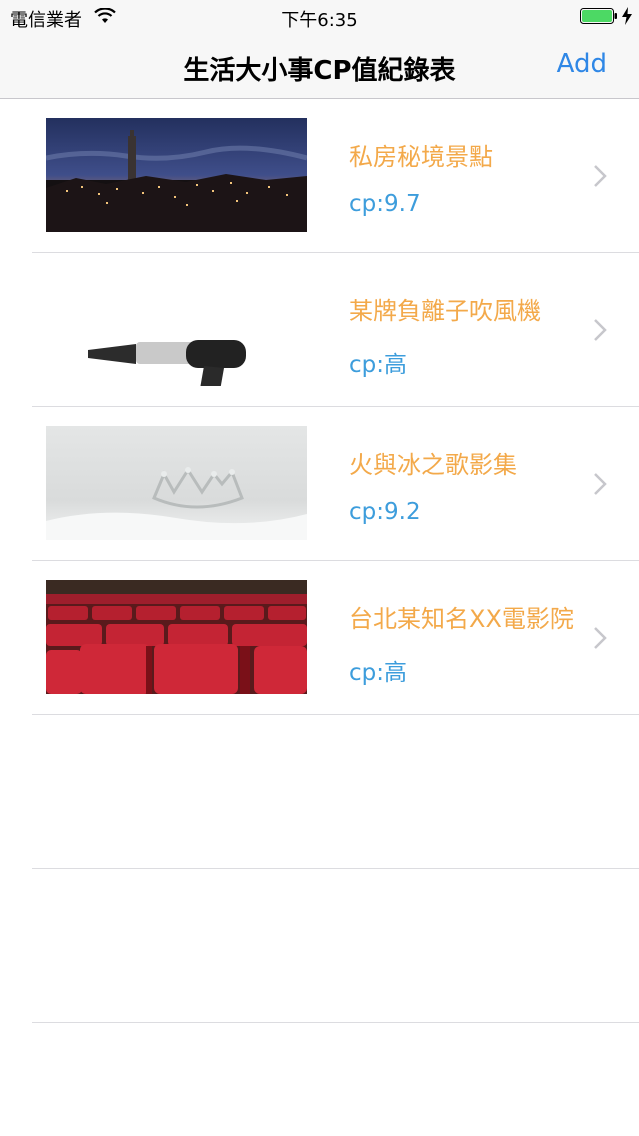 The width and height of the screenshot is (639, 1136). Describe the element at coordinates (319, 484) in the screenshot. I see `list-item: 火與冰之歌影集 cp:9.2` at that location.